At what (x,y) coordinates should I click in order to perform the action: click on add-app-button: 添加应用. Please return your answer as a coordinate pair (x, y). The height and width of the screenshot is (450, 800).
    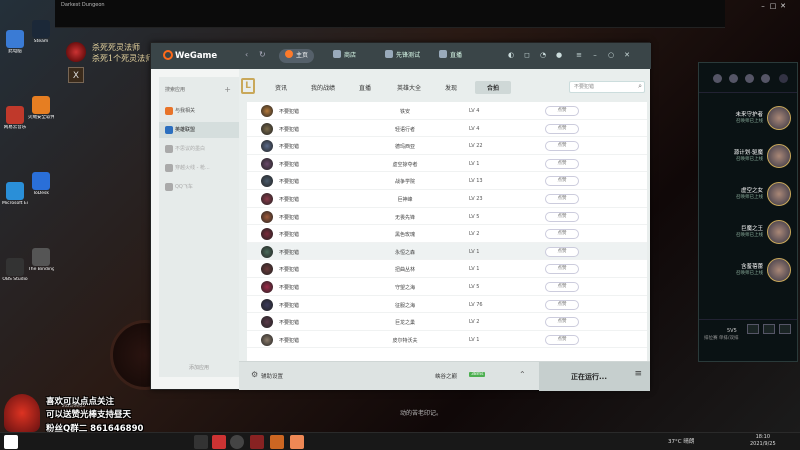
    Looking at the image, I should click on (199, 367).